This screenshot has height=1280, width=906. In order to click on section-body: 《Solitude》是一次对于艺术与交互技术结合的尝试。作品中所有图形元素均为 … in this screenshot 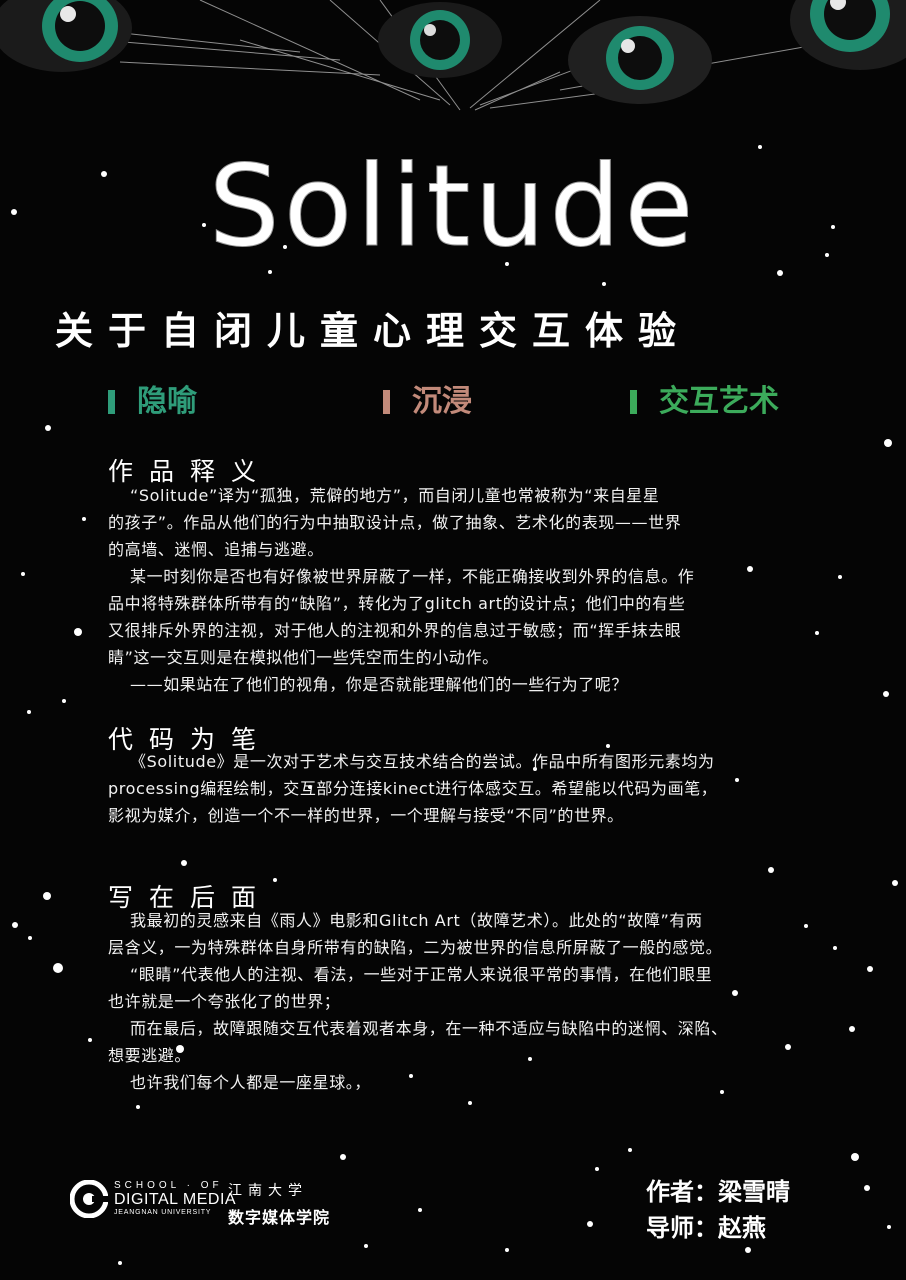, I will do `click(480, 788)`.